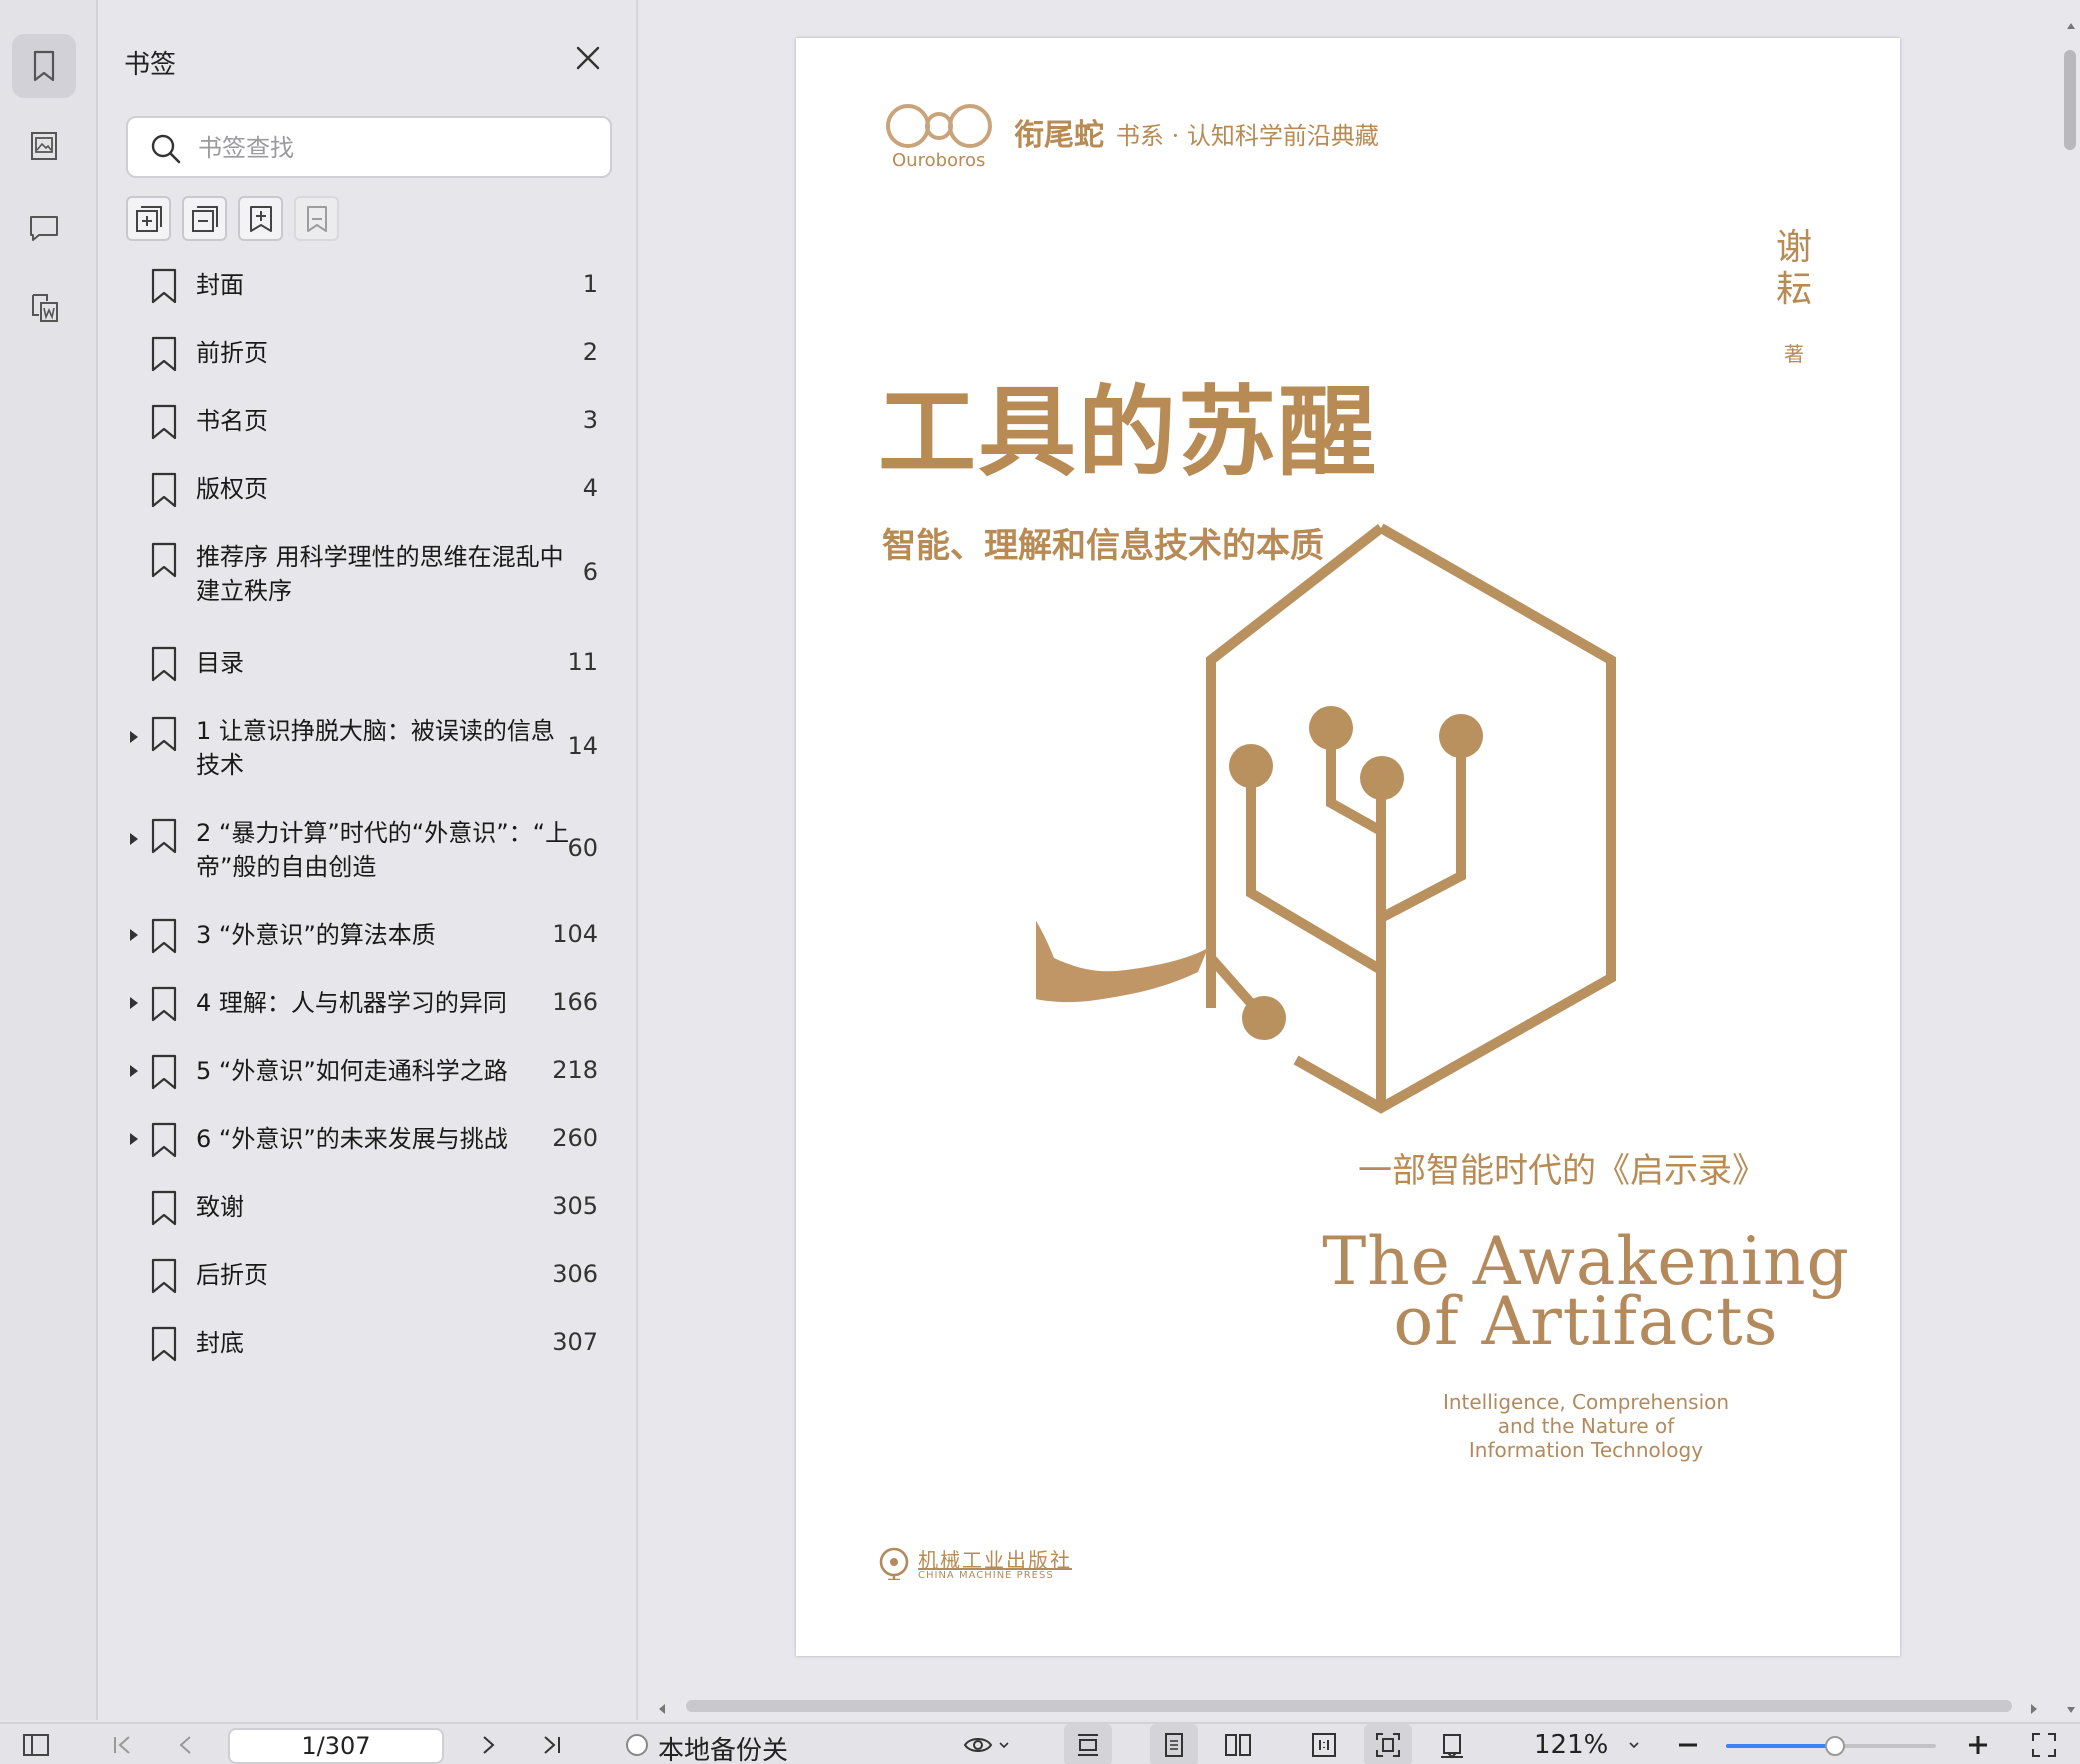 This screenshot has height=1764, width=2080. What do you see at coordinates (351, 1003) in the screenshot?
I see `bookmark-label: 4 理解：人与机器学习的异同` at bounding box center [351, 1003].